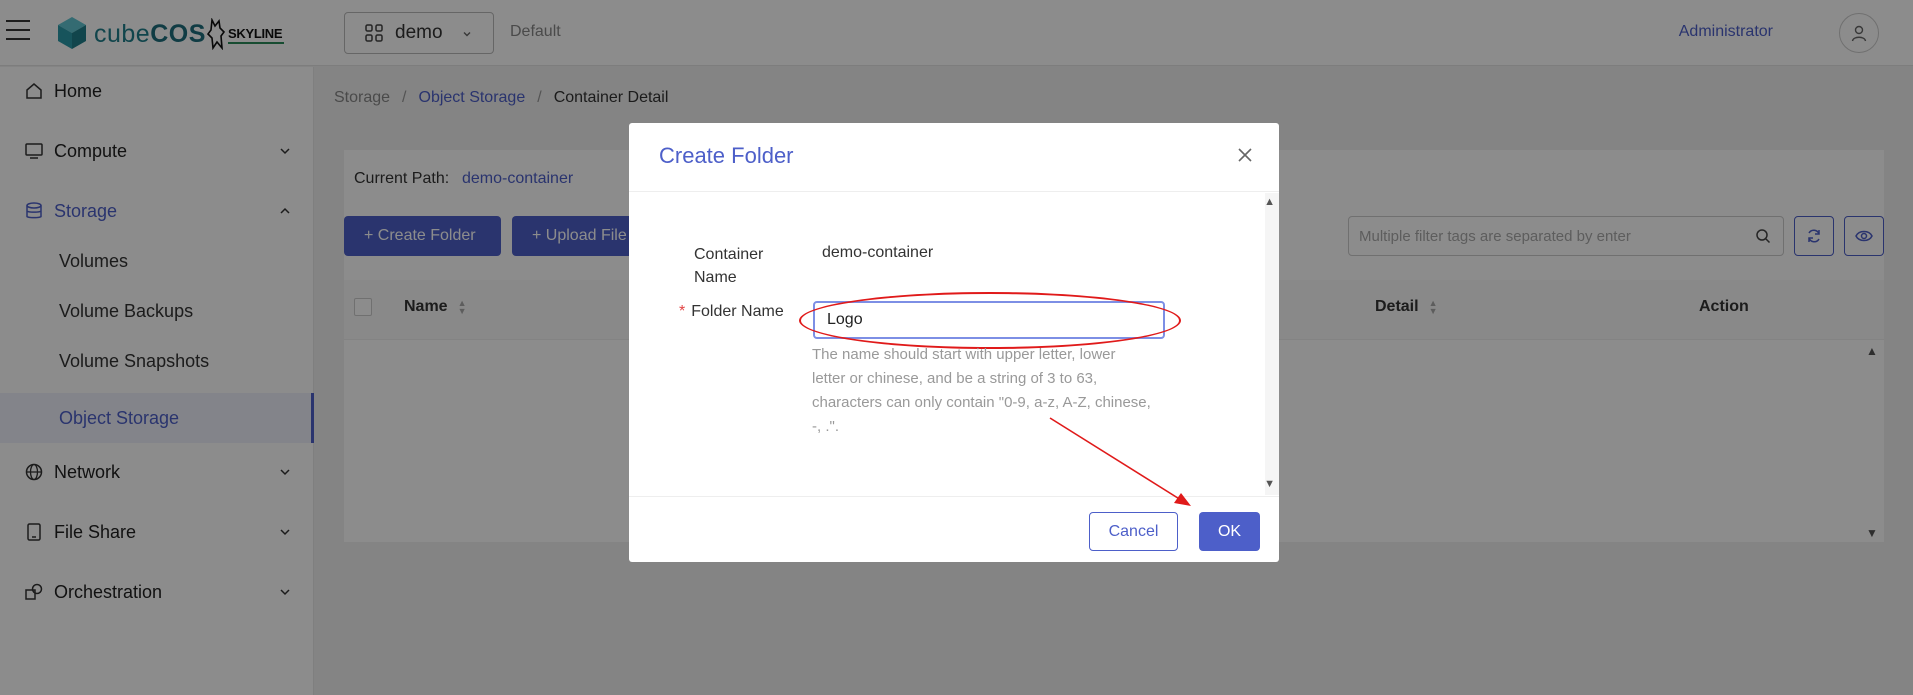  Describe the element at coordinates (726, 155) in the screenshot. I see `dialog-title: Create Folder` at that location.